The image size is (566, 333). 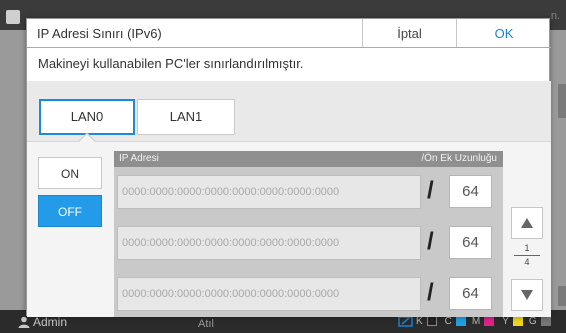 I want to click on page-indicator: 1 4, so click(x=527, y=255).